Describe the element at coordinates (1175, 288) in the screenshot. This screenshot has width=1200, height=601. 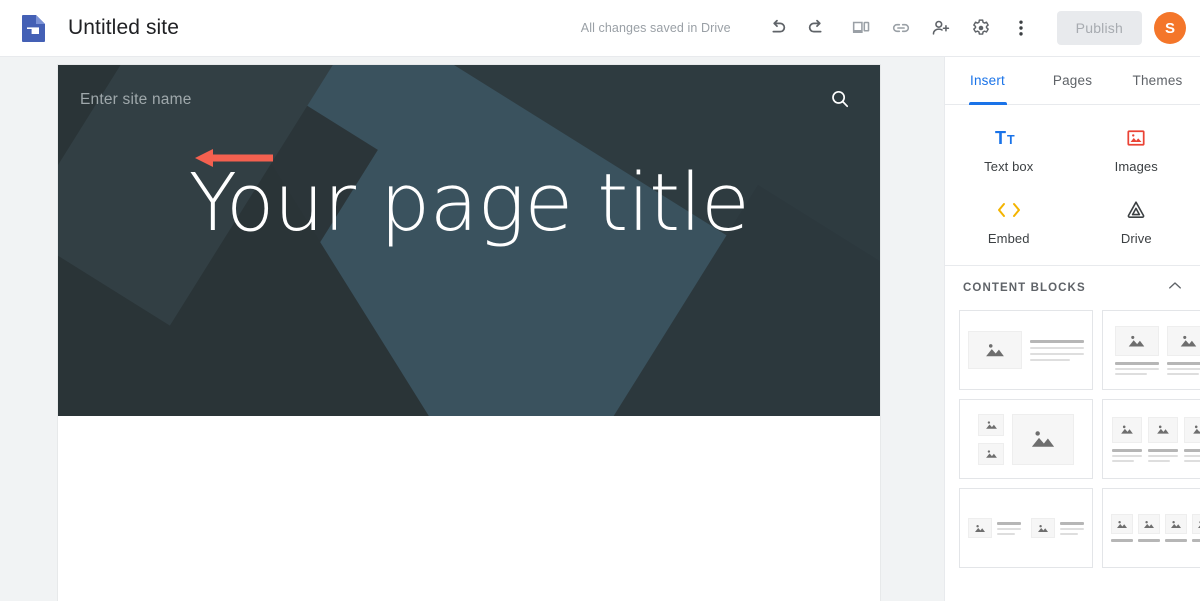
I see `chevron-up-icon` at that location.